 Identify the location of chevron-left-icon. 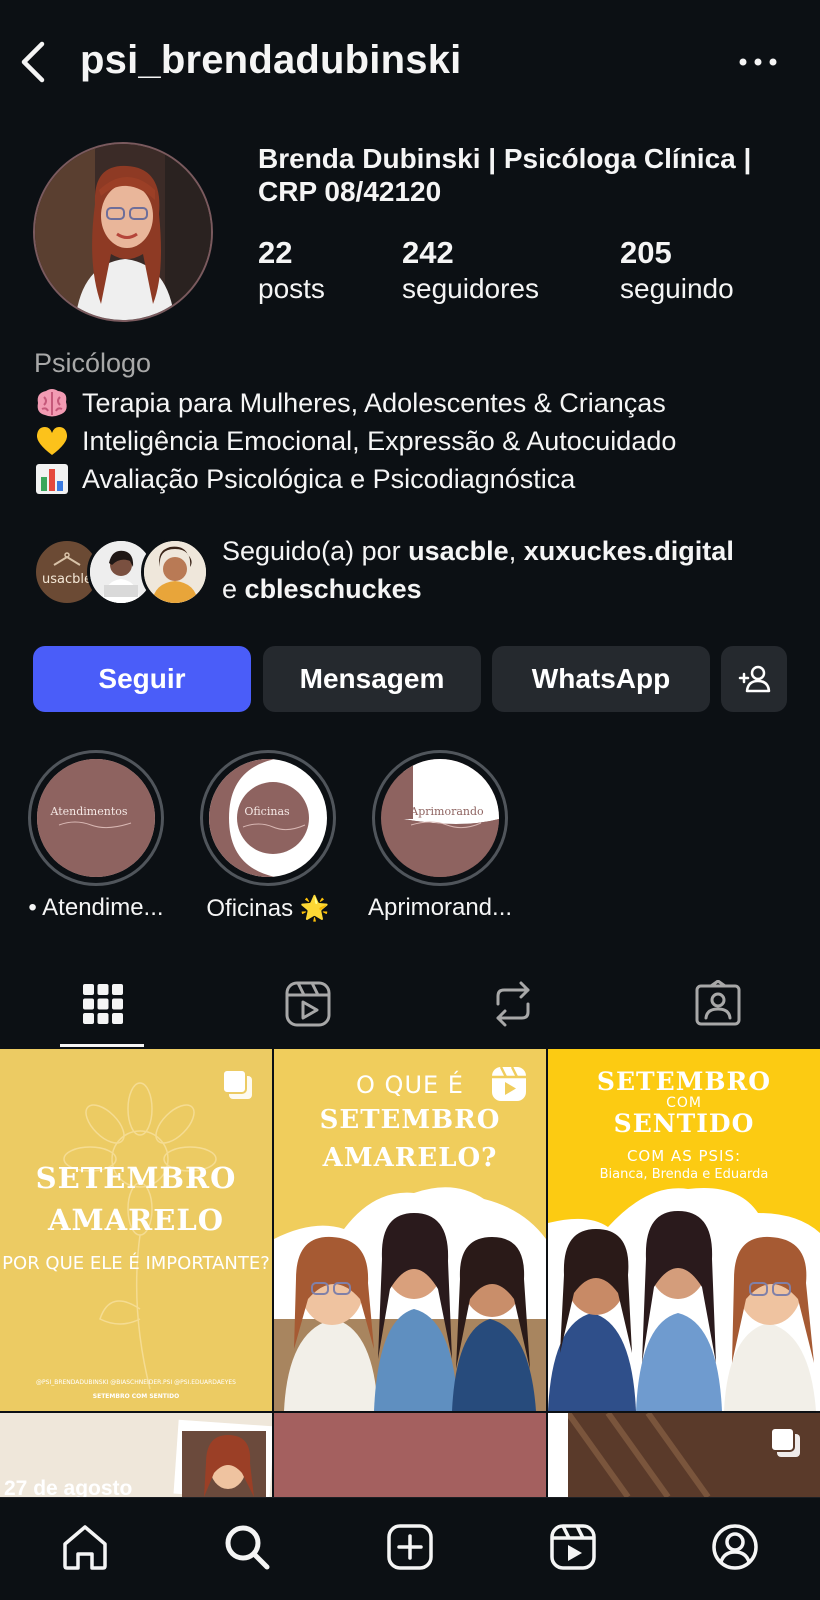
(33, 62).